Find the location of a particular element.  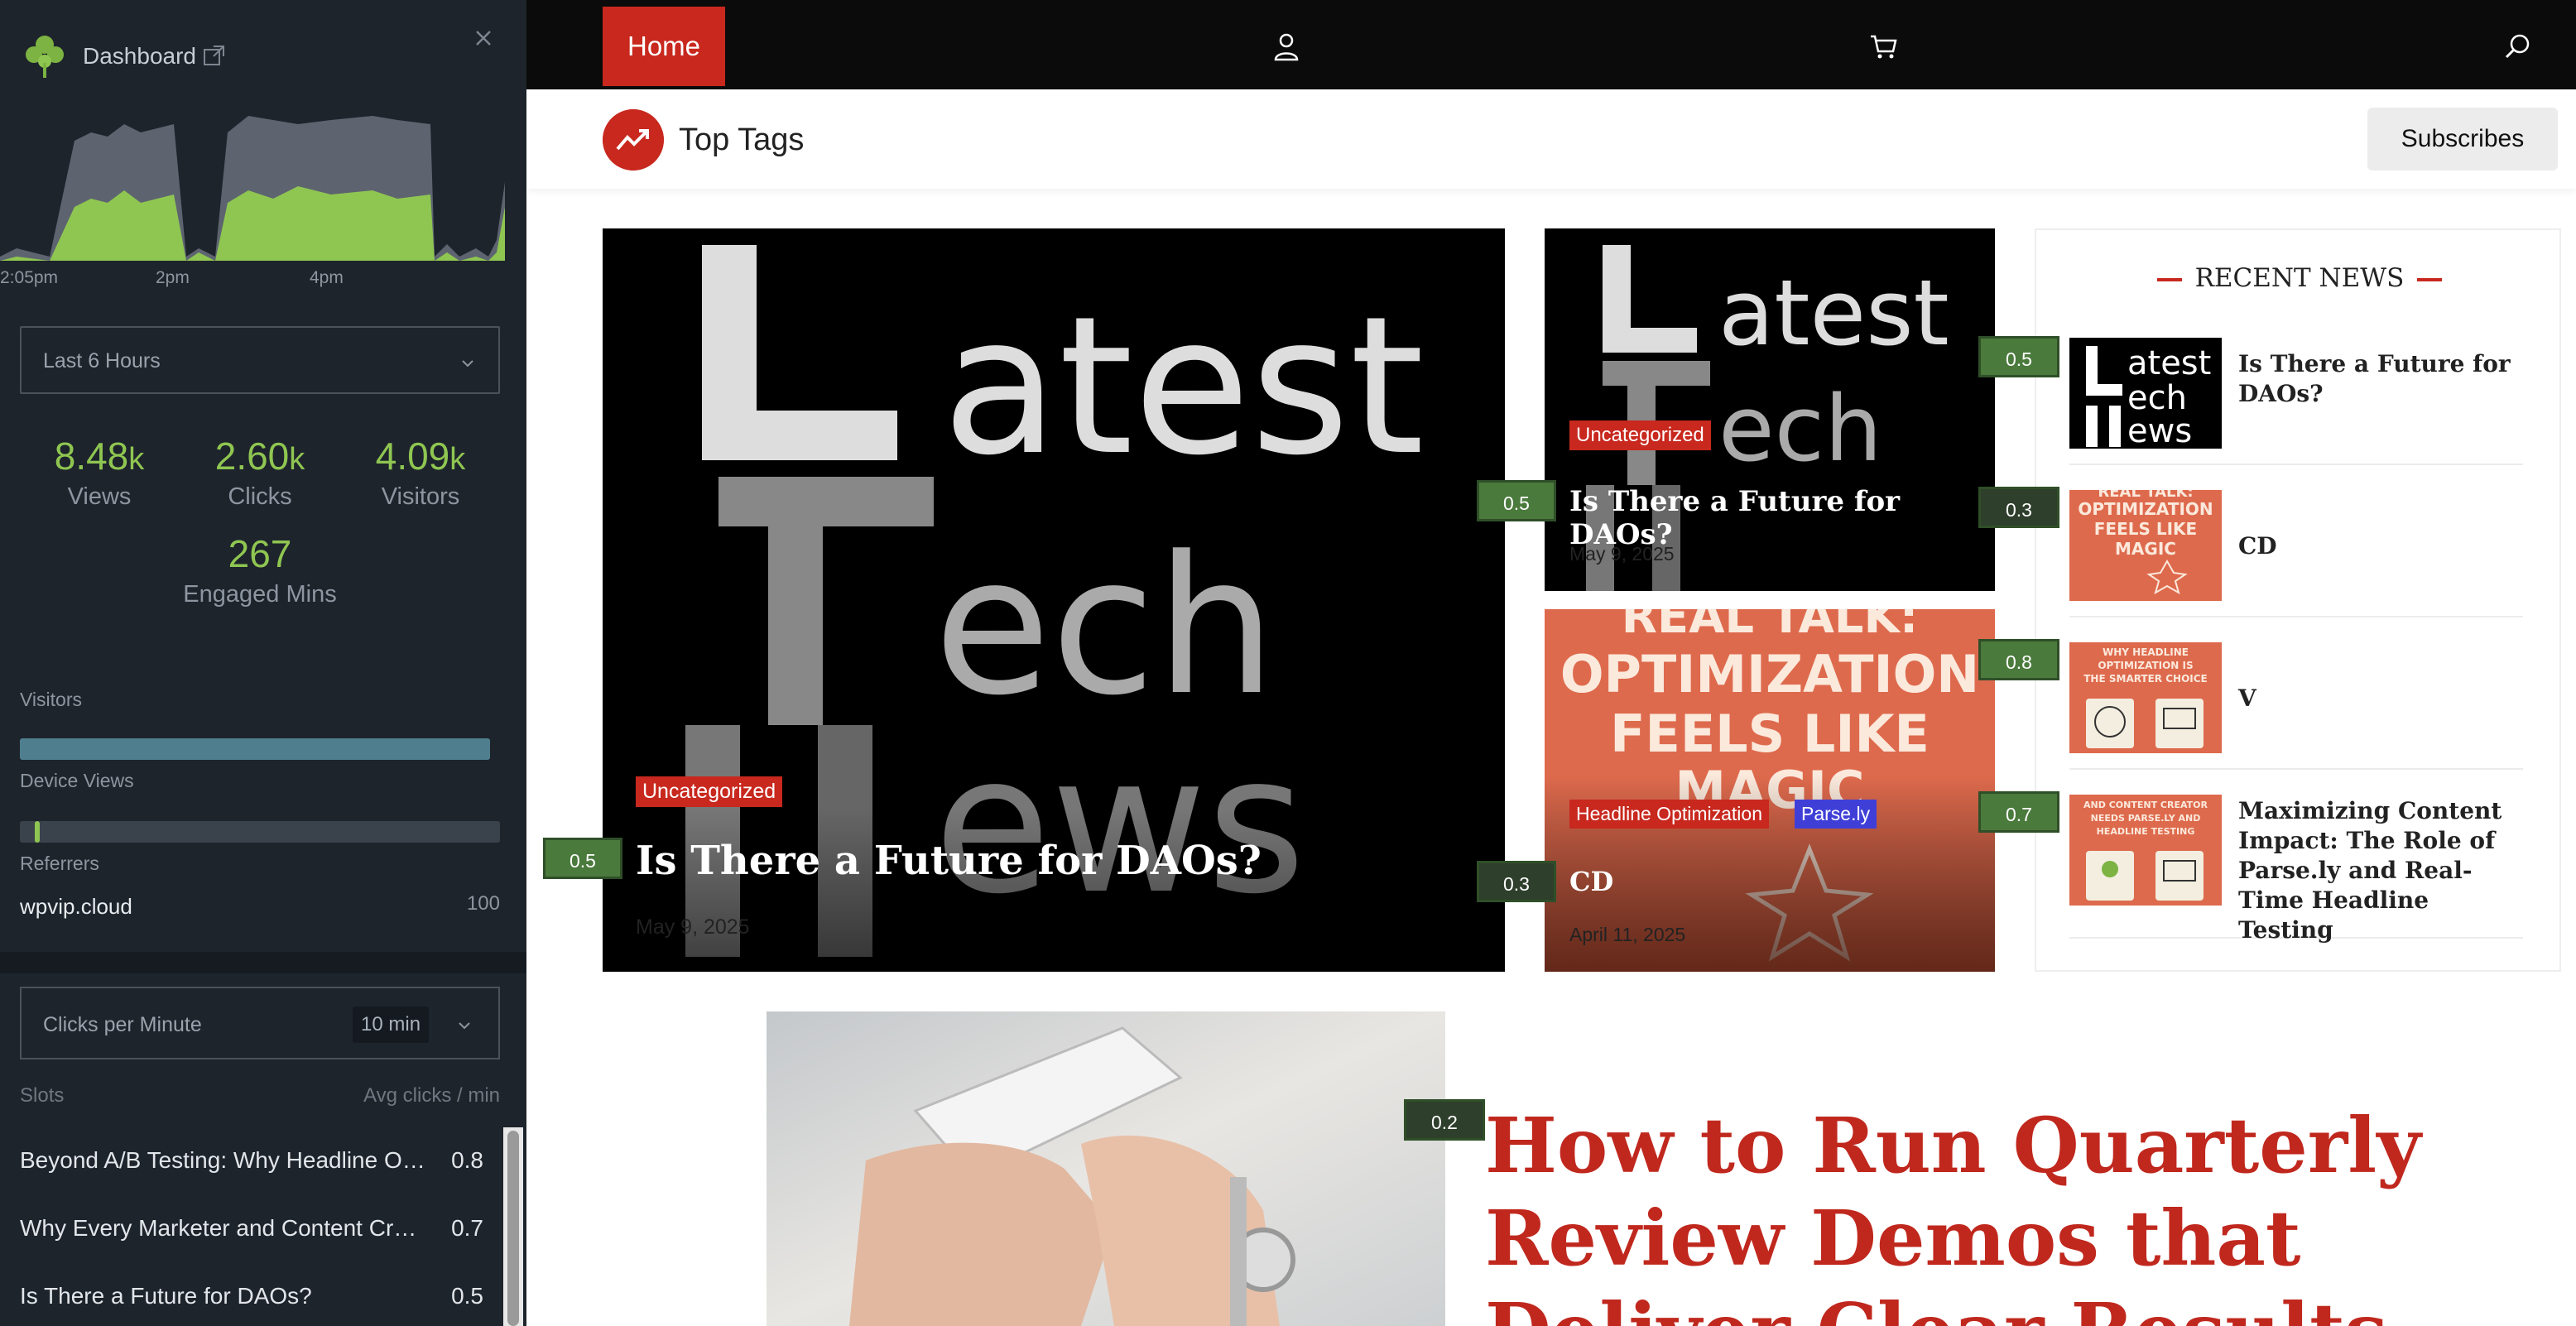

image-text: OPTIMIZATION is located at coordinates (1769, 674).